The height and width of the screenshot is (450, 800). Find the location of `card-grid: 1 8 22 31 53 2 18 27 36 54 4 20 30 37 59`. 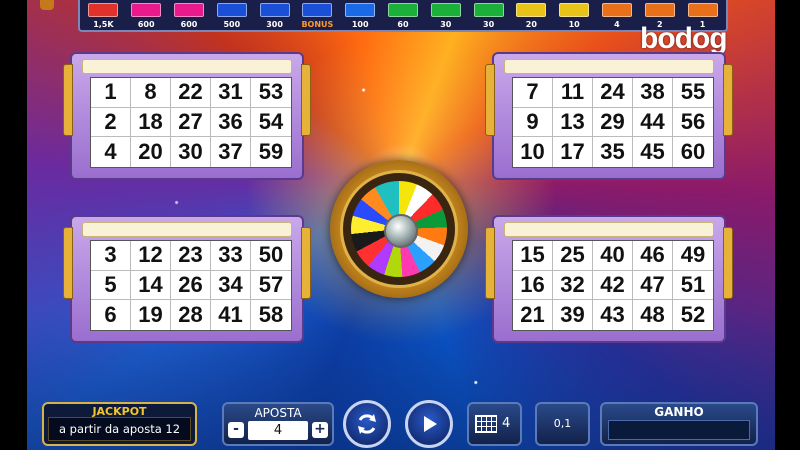

card-grid: 1 8 22 31 53 2 18 27 36 54 4 20 30 37 59 is located at coordinates (191, 122).